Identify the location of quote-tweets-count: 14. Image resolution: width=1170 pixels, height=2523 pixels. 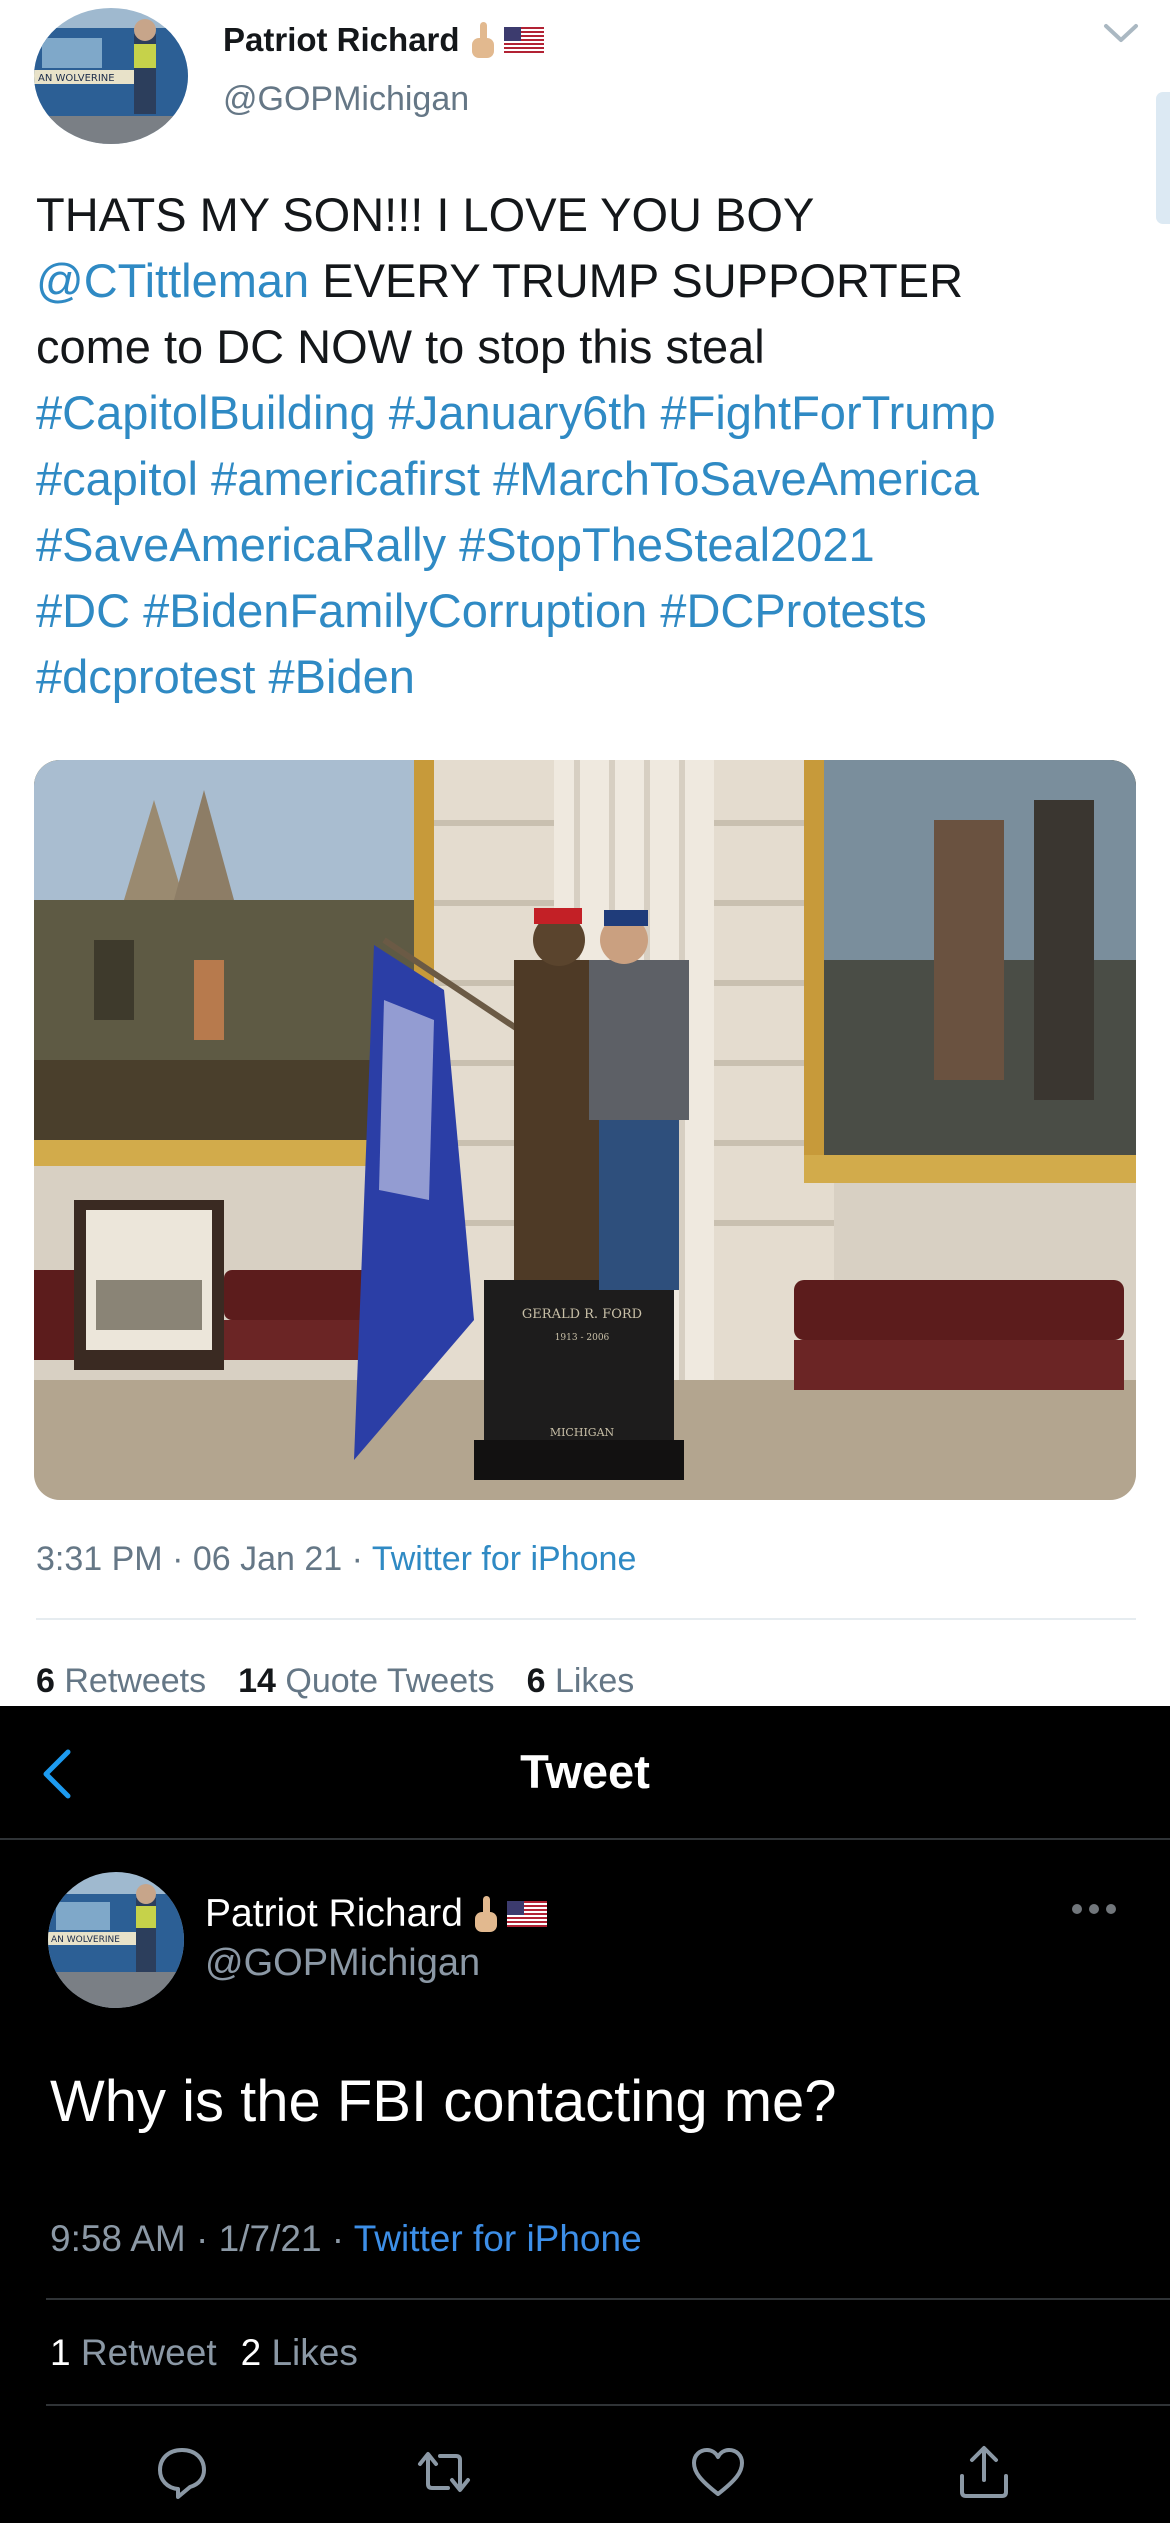
(257, 1681).